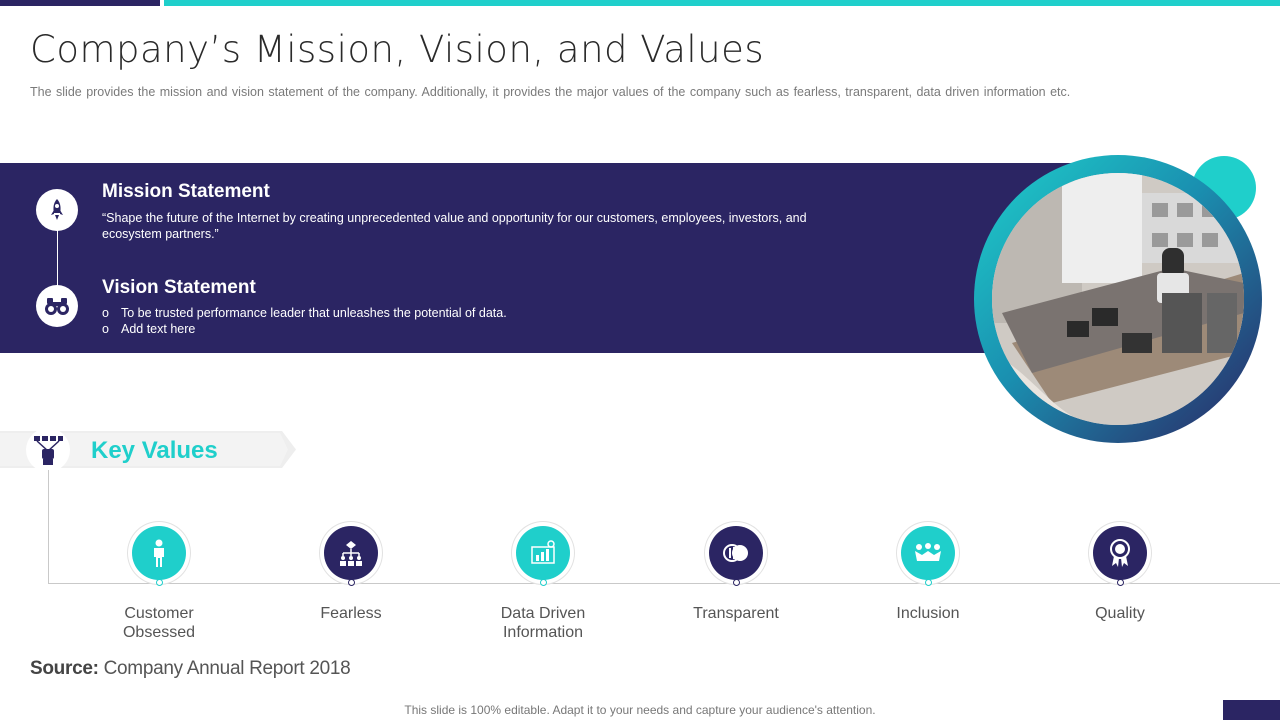  I want to click on value-item-quality: Quality, so click(1120, 572).